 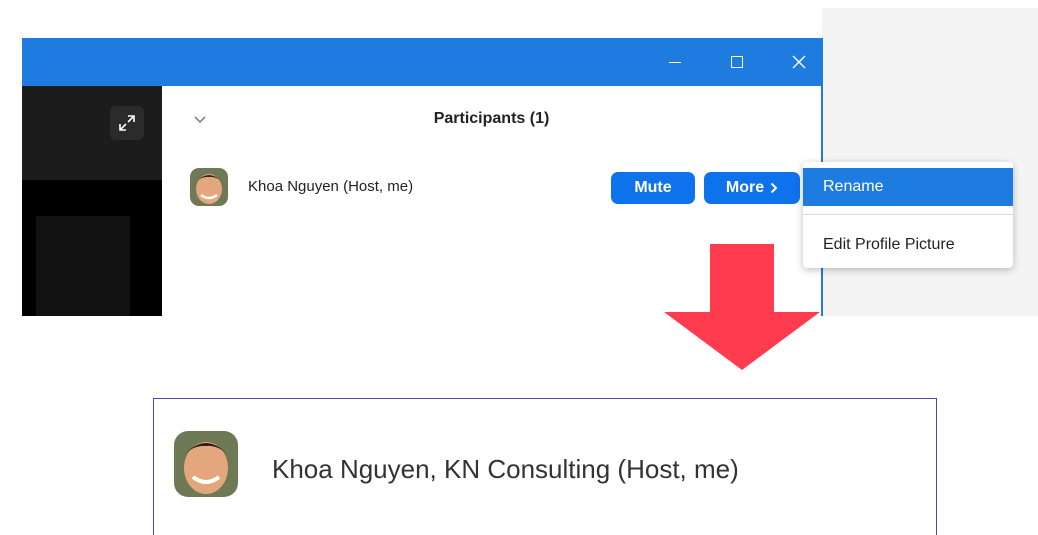 I want to click on minimize-icon, so click(x=675, y=62).